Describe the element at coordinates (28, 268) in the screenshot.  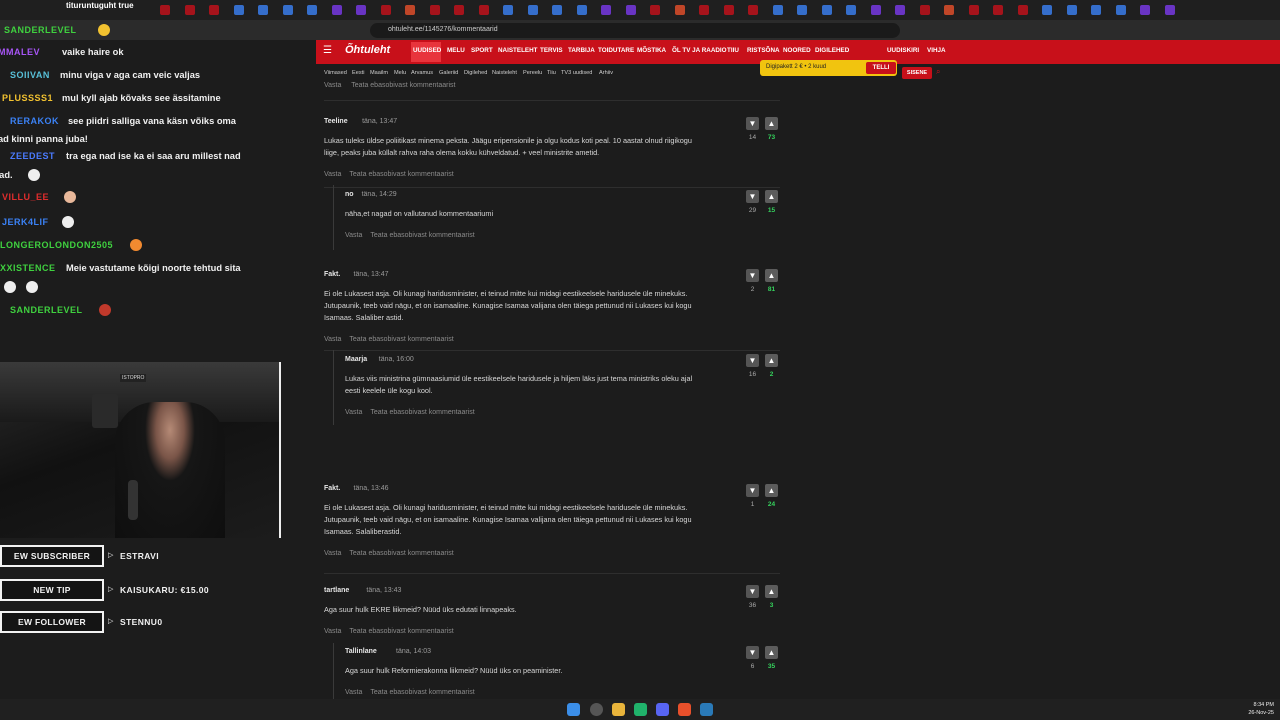
I see `chat-username: XXISTENCE` at that location.